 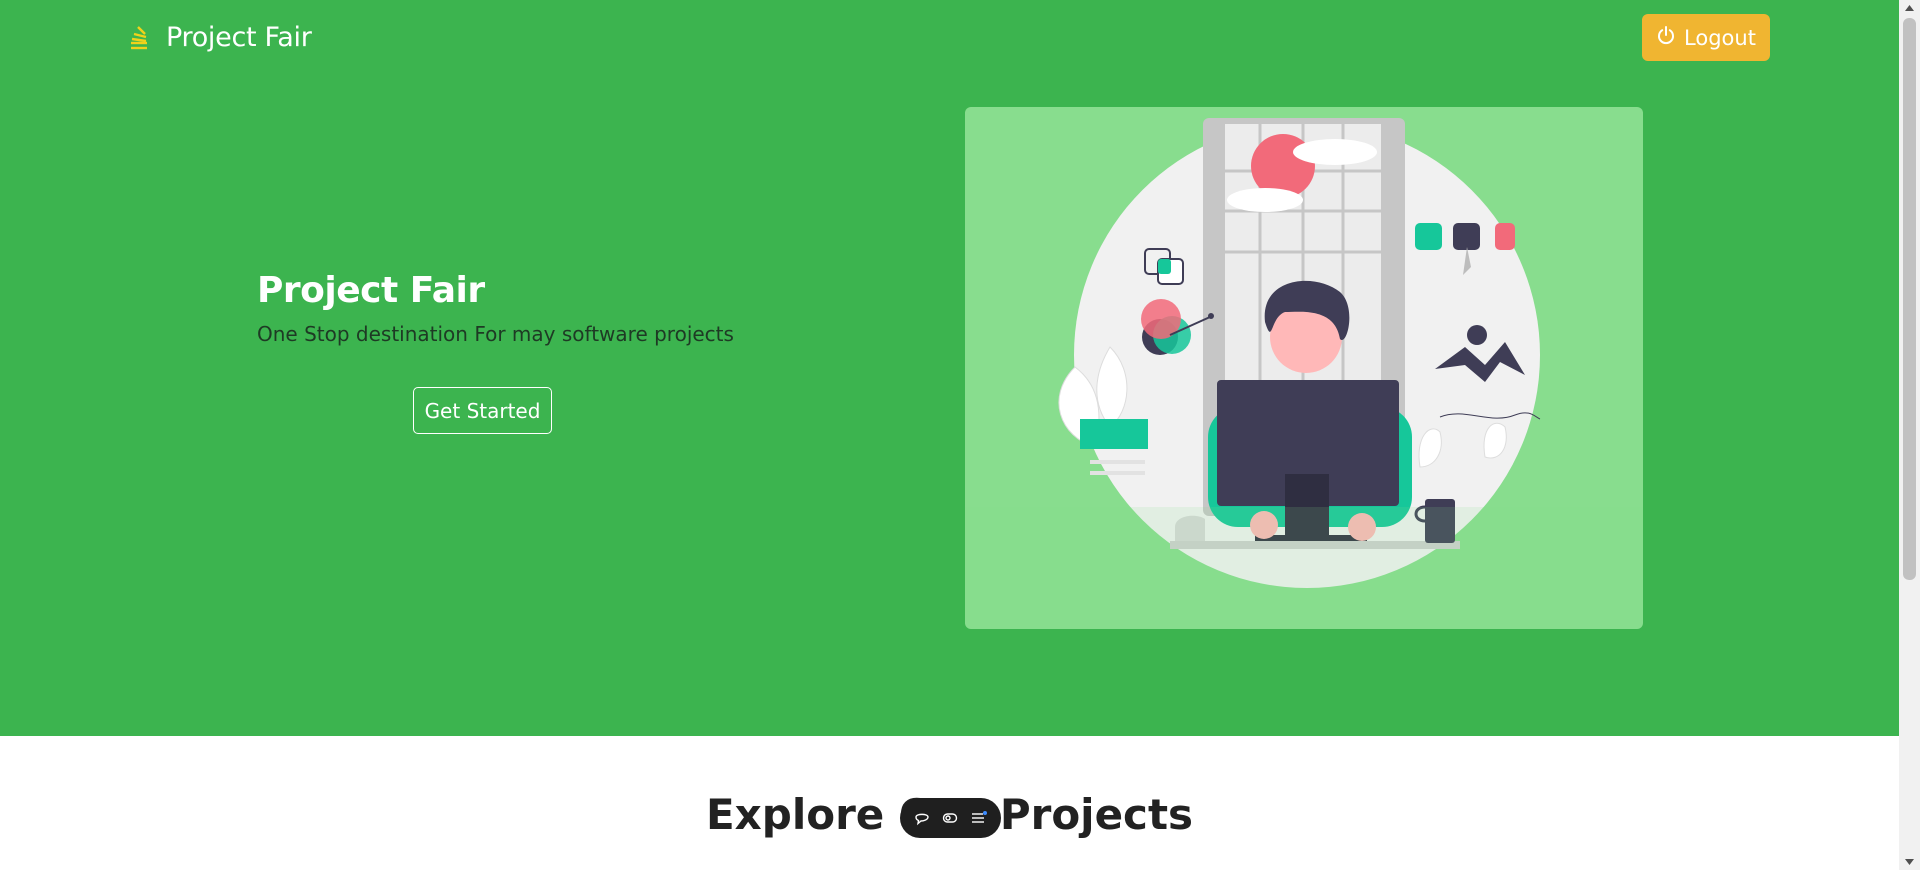 I want to click on hero-title: Project Fair, so click(x=371, y=290).